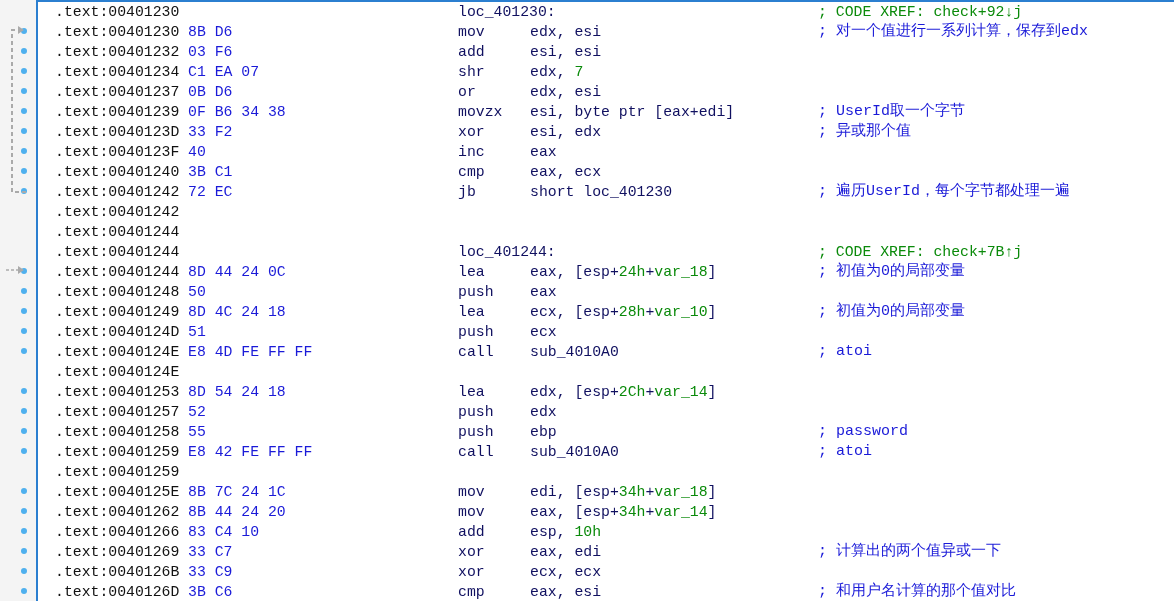 The height and width of the screenshot is (601, 1174). I want to click on opcode-bytes: 8D 54 24 18, so click(237, 392).